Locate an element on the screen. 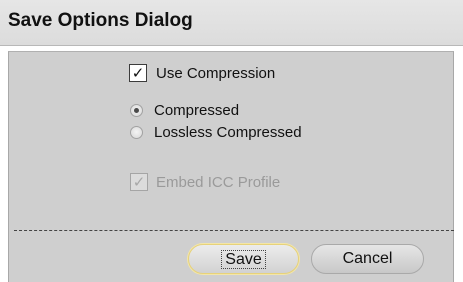 The width and height of the screenshot is (463, 282). use-compression-label: Use Compression is located at coordinates (216, 73).